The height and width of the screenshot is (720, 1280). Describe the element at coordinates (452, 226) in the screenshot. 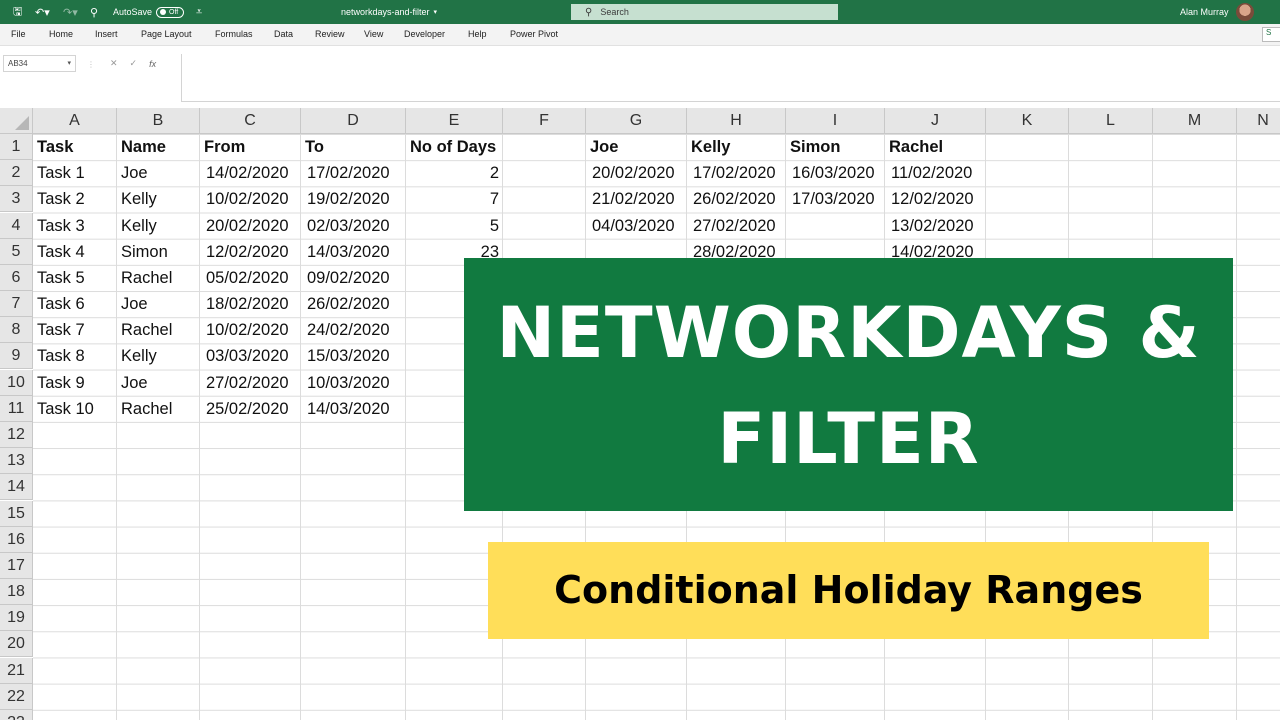

I see `data-cell: 5` at that location.